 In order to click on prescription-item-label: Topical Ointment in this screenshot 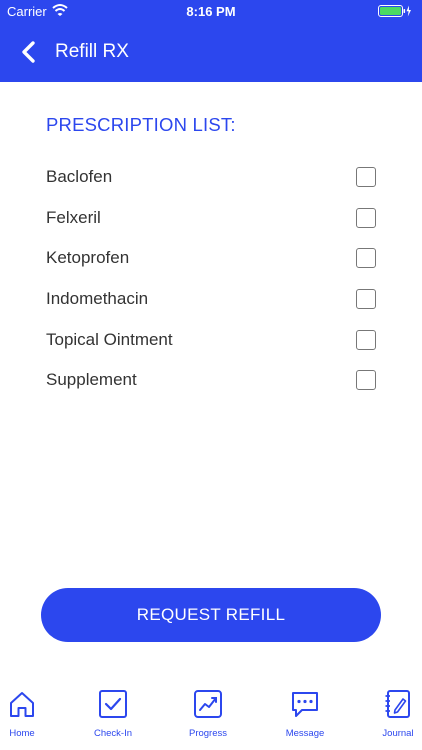, I will do `click(109, 339)`.